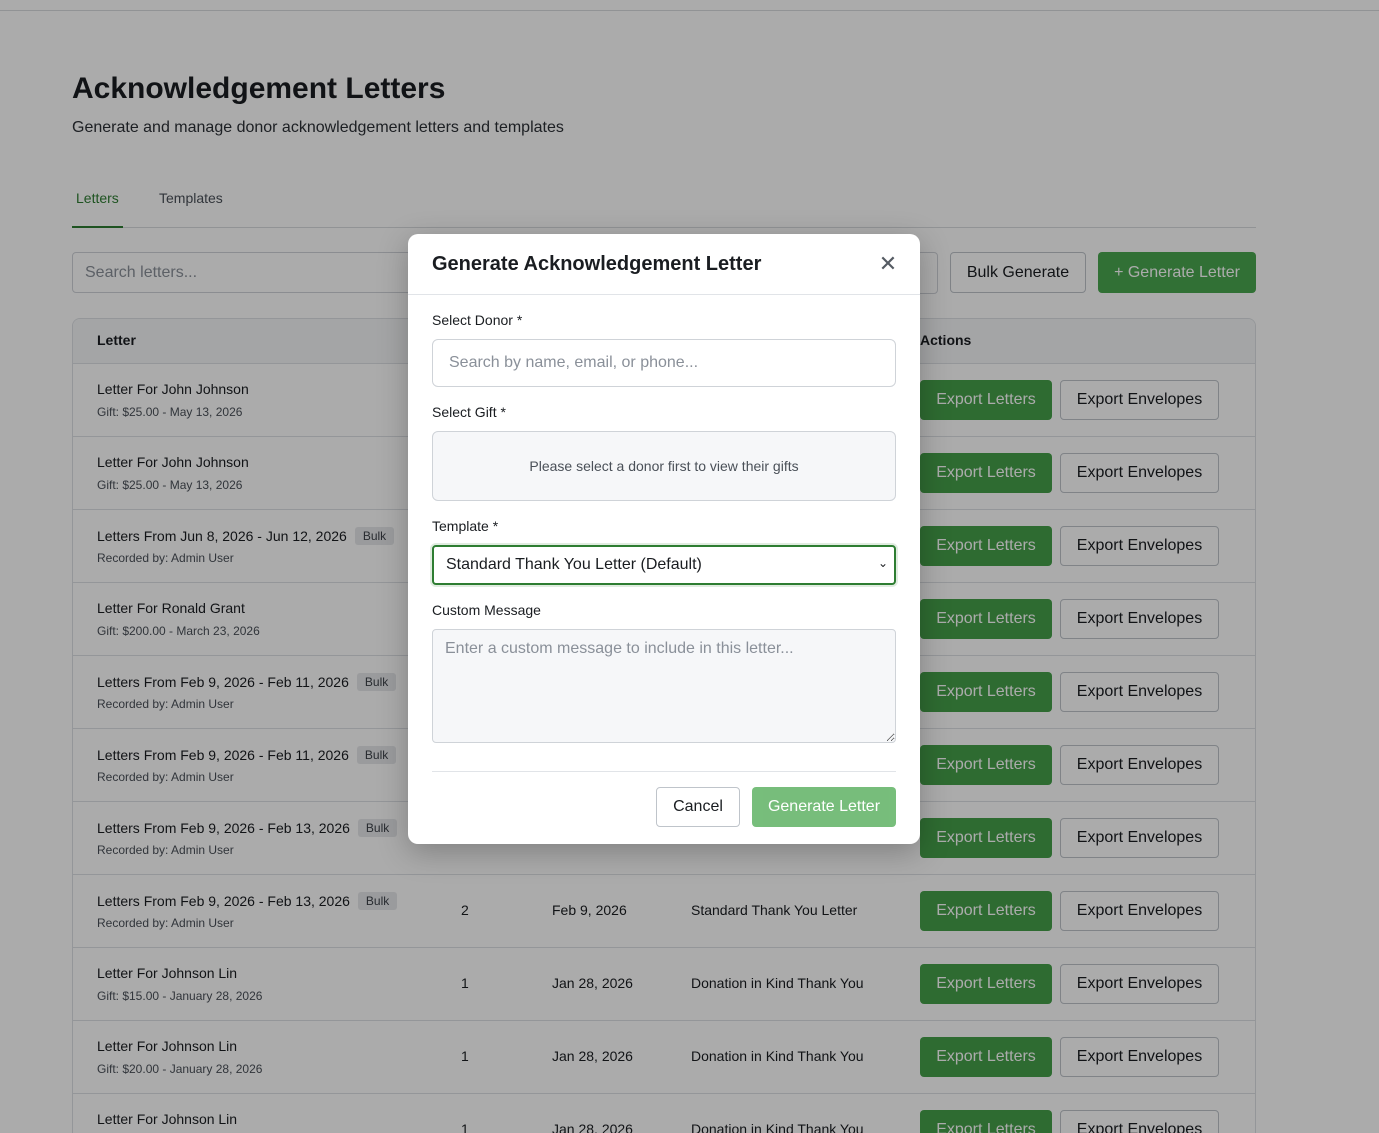 The image size is (1379, 1133). Describe the element at coordinates (465, 526) in the screenshot. I see `template-label: Template *` at that location.